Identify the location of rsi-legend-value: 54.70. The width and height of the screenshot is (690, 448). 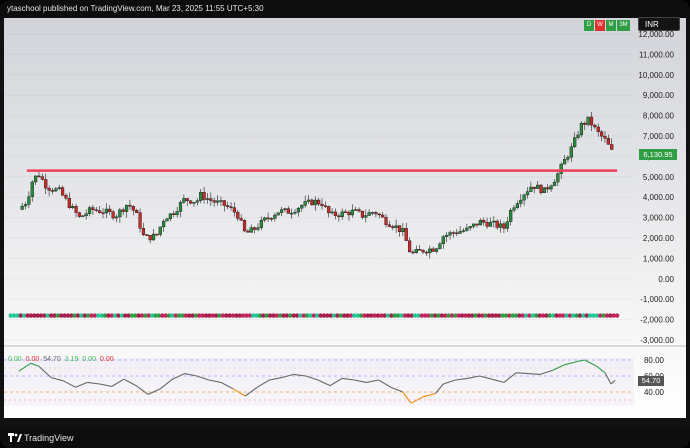
(52, 359).